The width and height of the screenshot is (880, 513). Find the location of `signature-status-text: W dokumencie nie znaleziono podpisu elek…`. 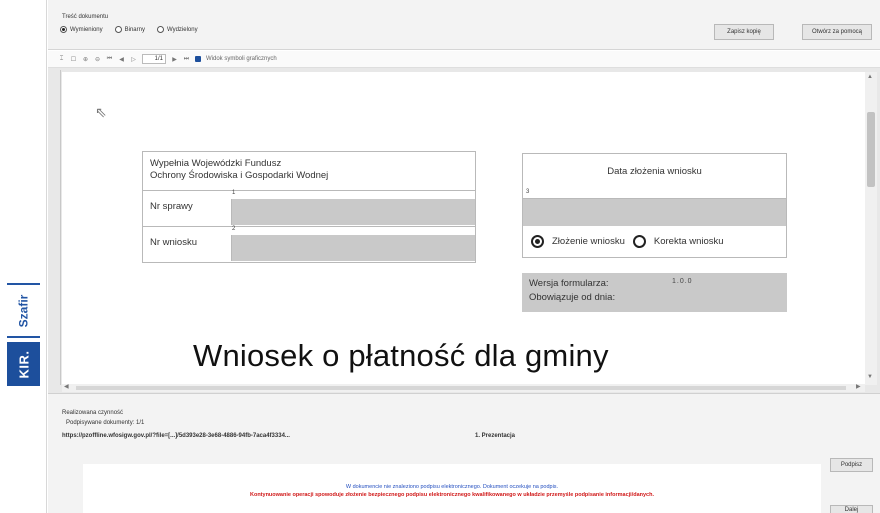

signature-status-text: W dokumencie nie znaleziono podpisu elek… is located at coordinates (452, 487).